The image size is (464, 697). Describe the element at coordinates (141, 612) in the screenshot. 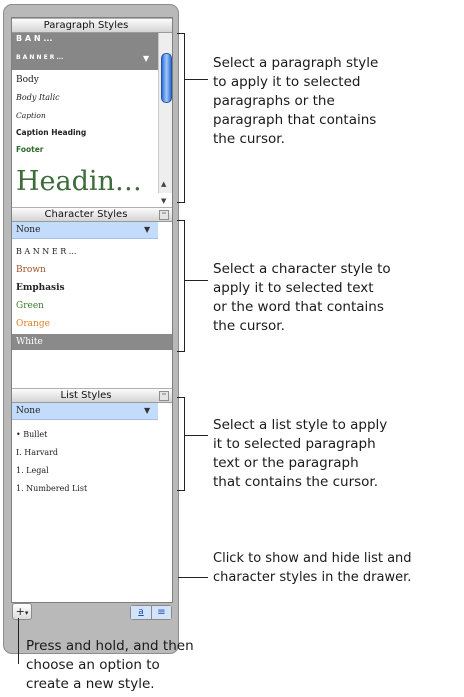

I see `character-toggle-icon: a` at that location.